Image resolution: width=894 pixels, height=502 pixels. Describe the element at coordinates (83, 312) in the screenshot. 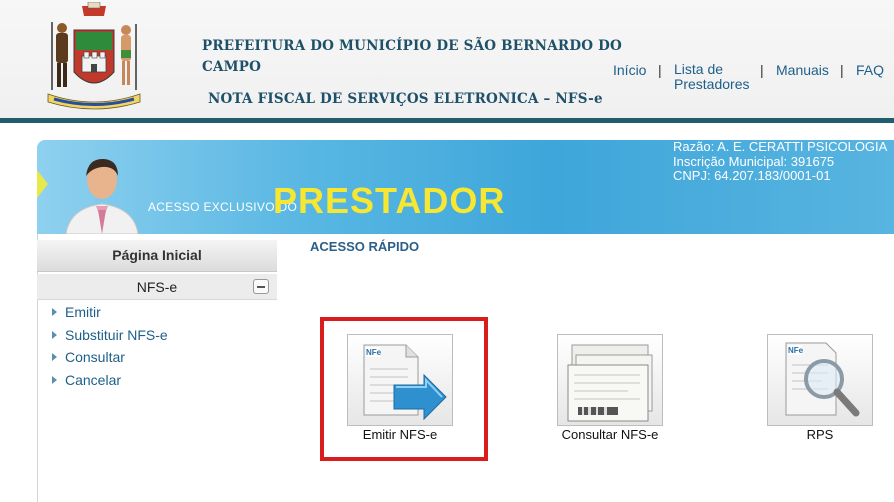

I see `sidebar-item-label: Emitir` at that location.